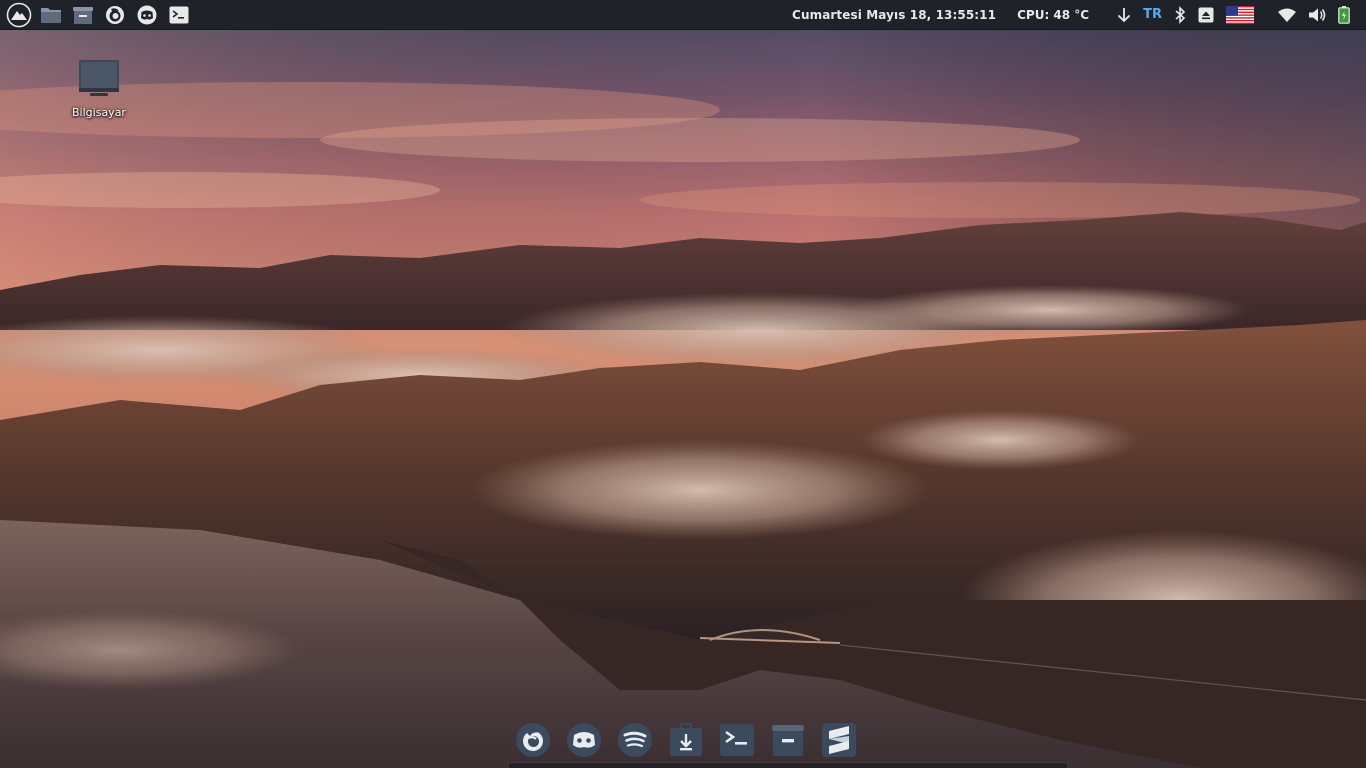 The height and width of the screenshot is (768, 1366). What do you see at coordinates (894, 15) in the screenshot?
I see `clock: Cumartesi Mayıs 18, 13:55:11` at bounding box center [894, 15].